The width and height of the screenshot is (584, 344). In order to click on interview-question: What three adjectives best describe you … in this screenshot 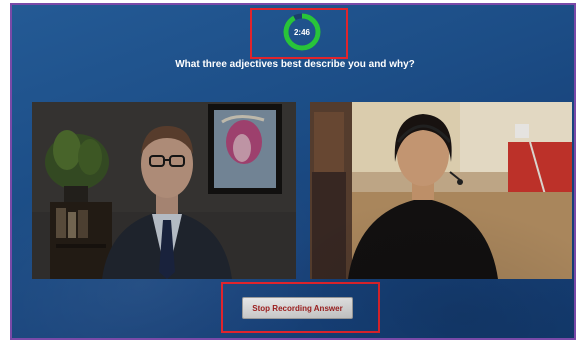, I will do `click(295, 64)`.